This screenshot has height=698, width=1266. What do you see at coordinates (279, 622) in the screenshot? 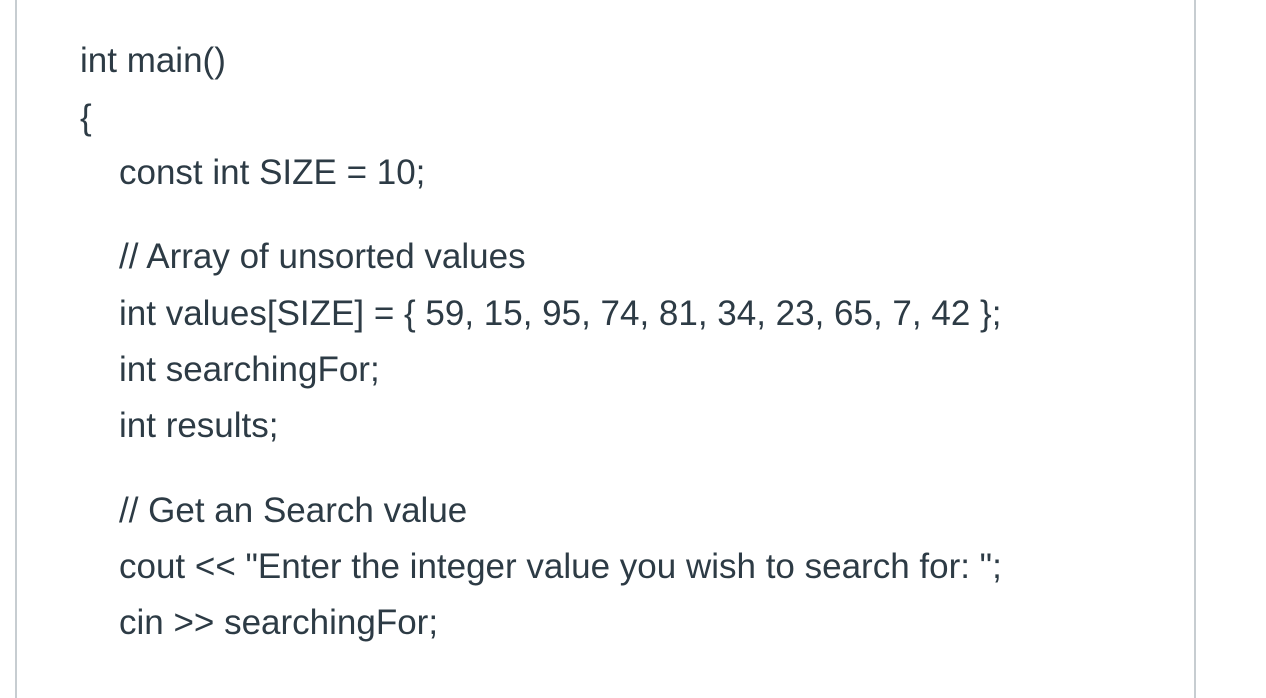
I see `code-line-cin-input: cin >> searchingFor;` at bounding box center [279, 622].